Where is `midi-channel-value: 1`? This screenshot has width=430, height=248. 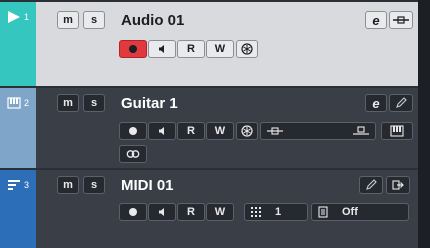 midi-channel-value: 1 is located at coordinates (278, 212).